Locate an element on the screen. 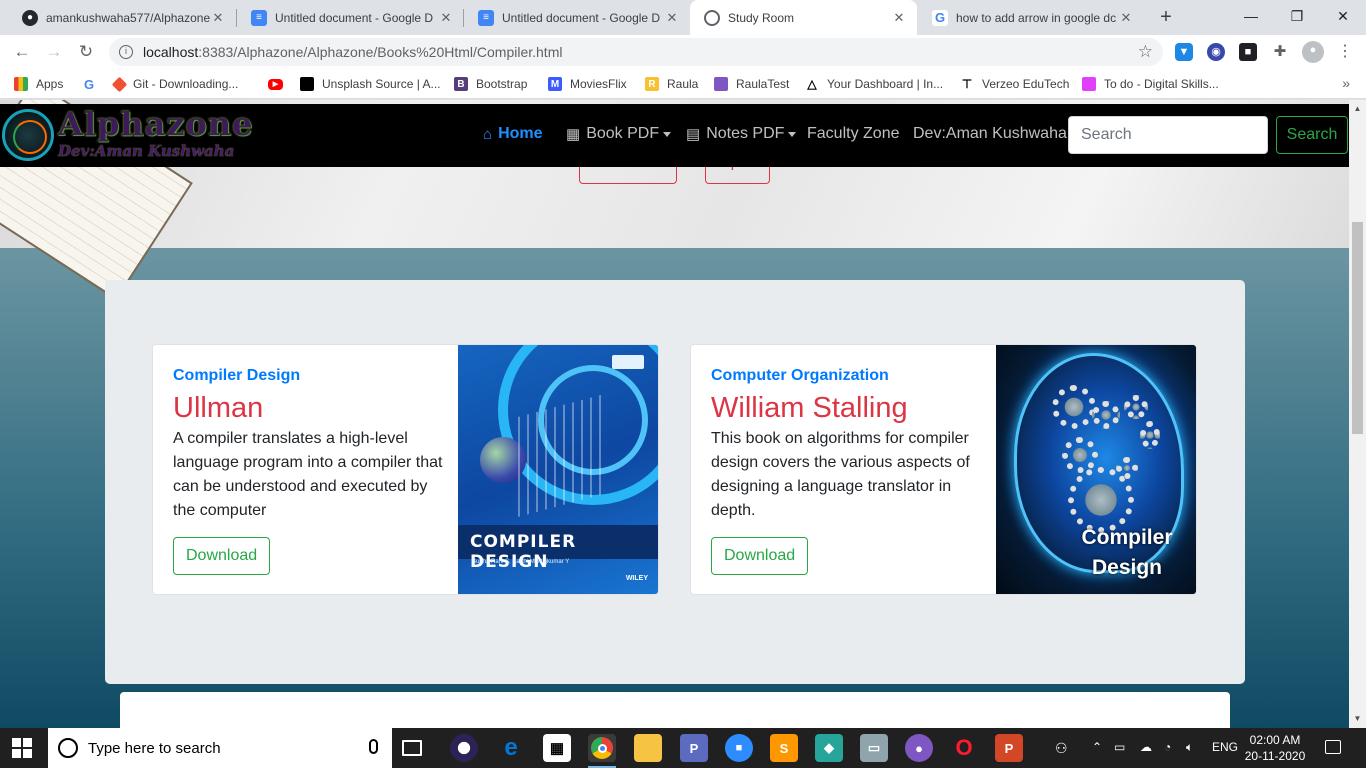 This screenshot has width=1366, height=768. screen-tool-icon: ▭ is located at coordinates (874, 748).